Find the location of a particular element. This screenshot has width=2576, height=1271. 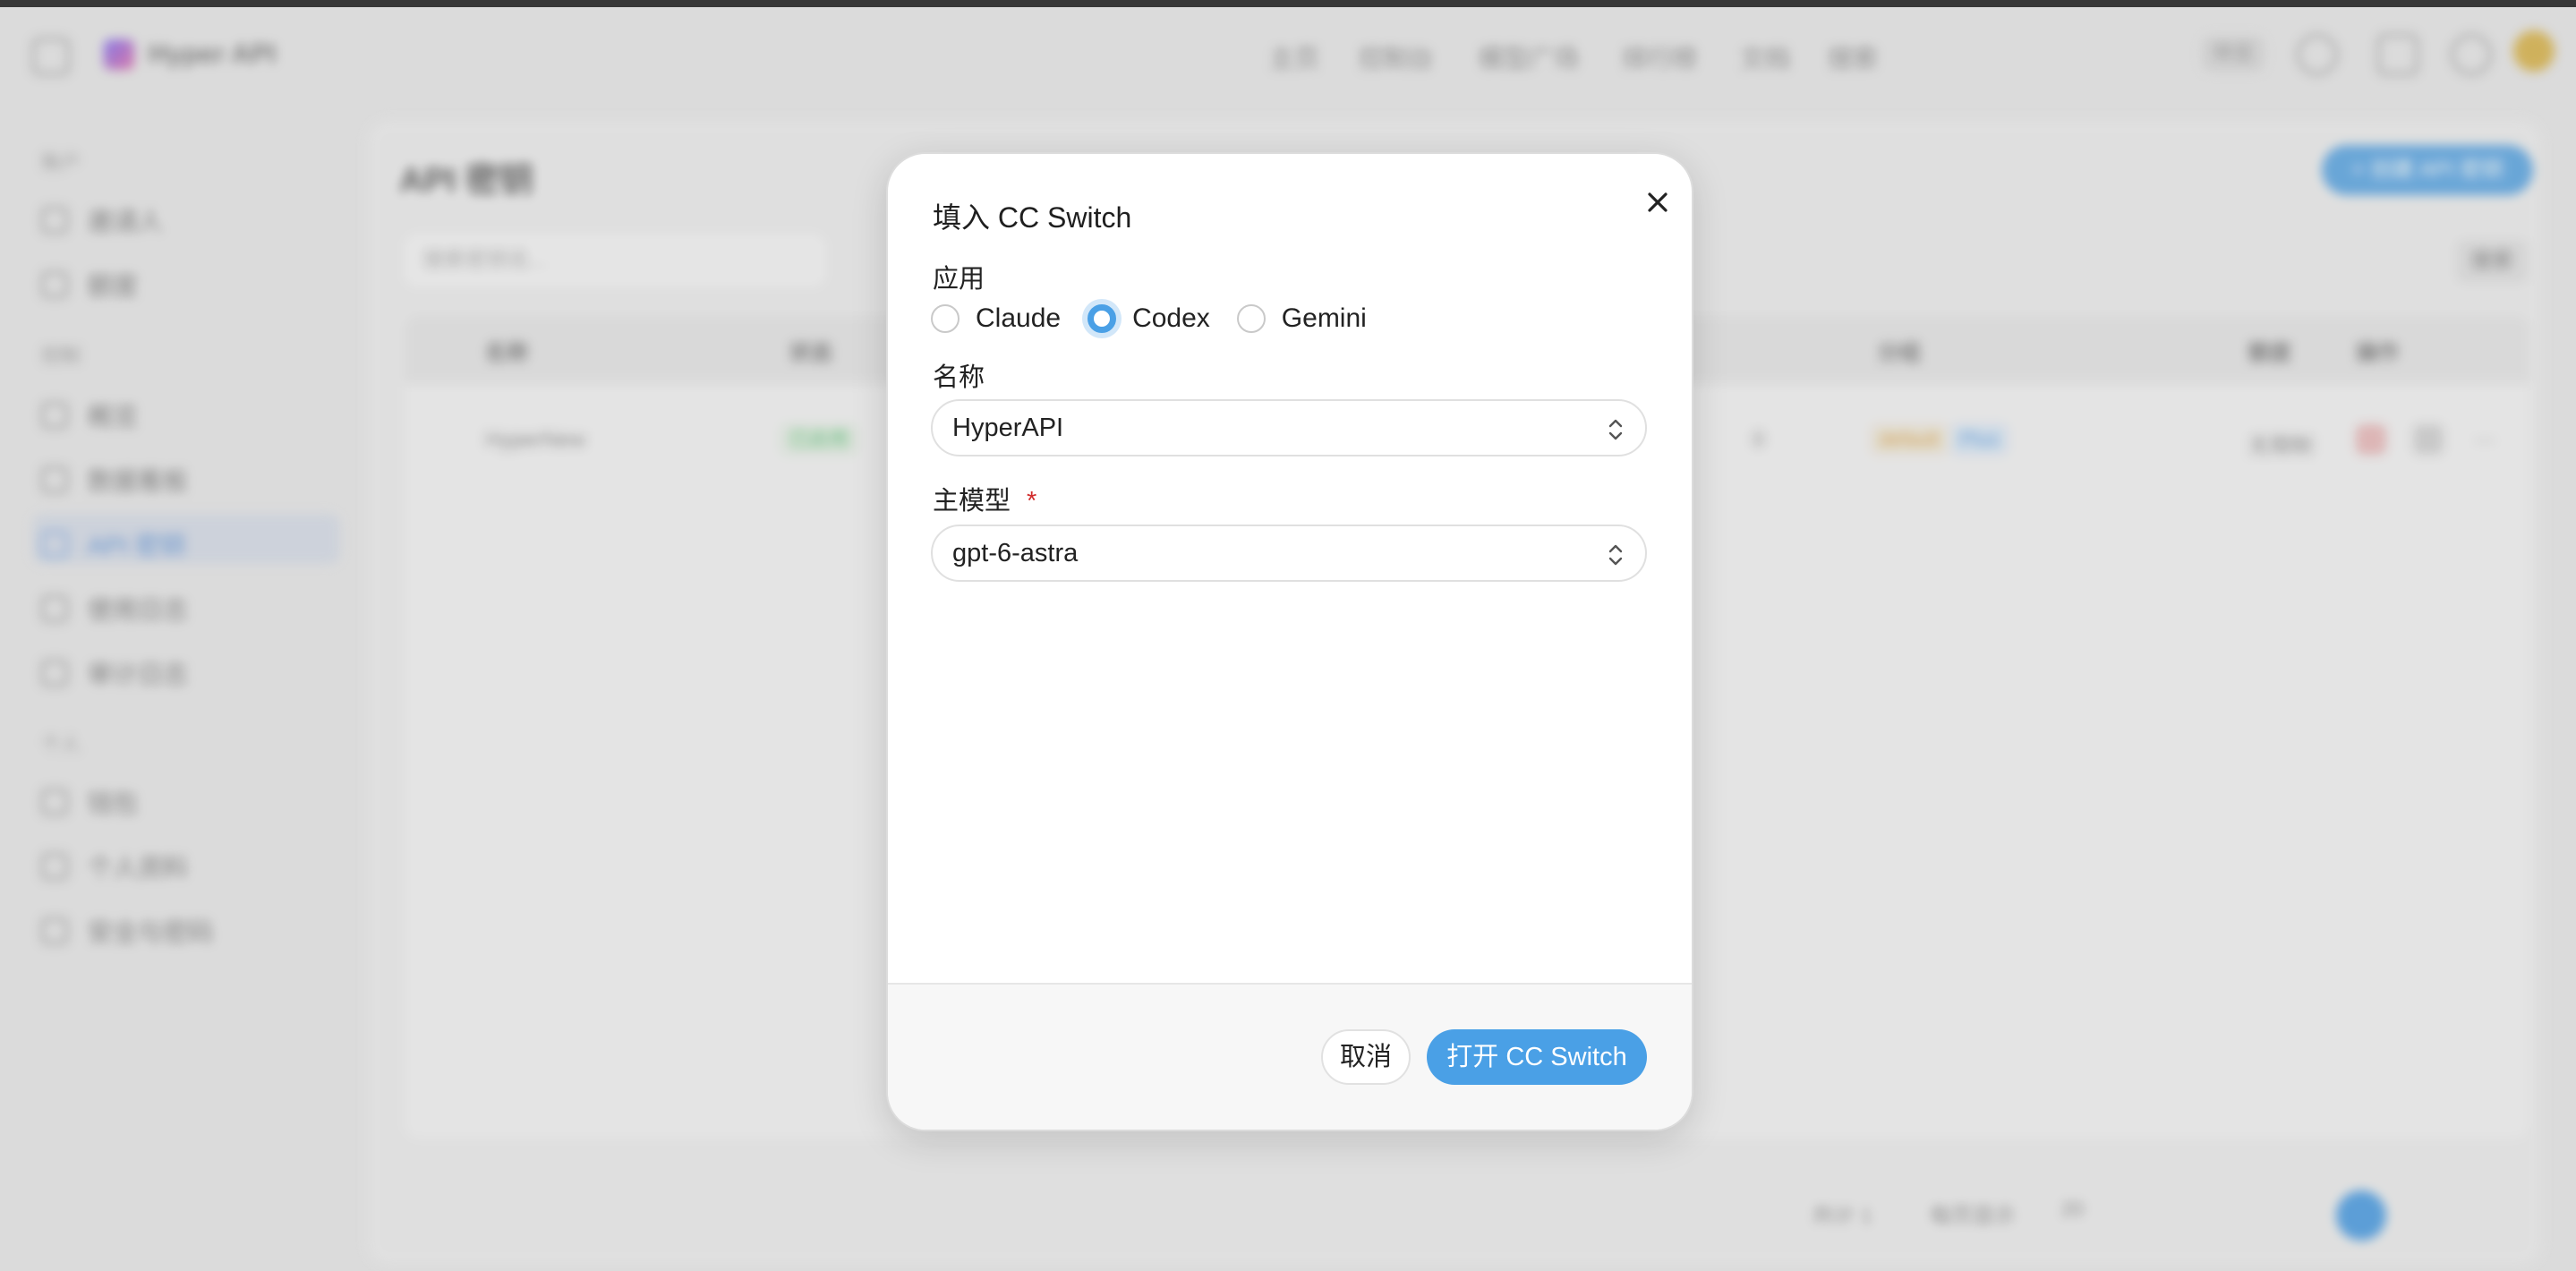

radio-claude: Claude is located at coordinates (996, 318).